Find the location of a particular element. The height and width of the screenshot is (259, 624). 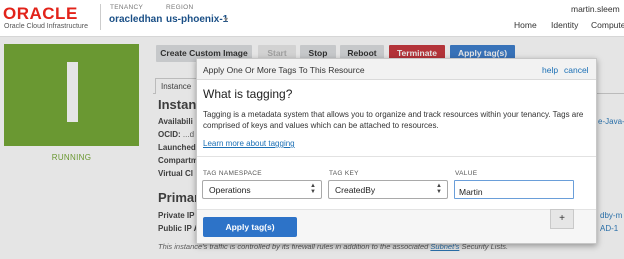

dialog-heading: What is tagging? is located at coordinates (248, 94).